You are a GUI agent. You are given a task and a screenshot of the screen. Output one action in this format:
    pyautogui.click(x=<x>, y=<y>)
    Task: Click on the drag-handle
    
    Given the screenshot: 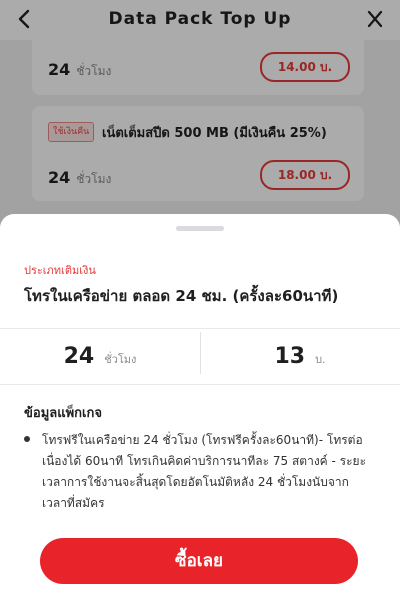 What is the action you would take?
    pyautogui.click(x=200, y=228)
    